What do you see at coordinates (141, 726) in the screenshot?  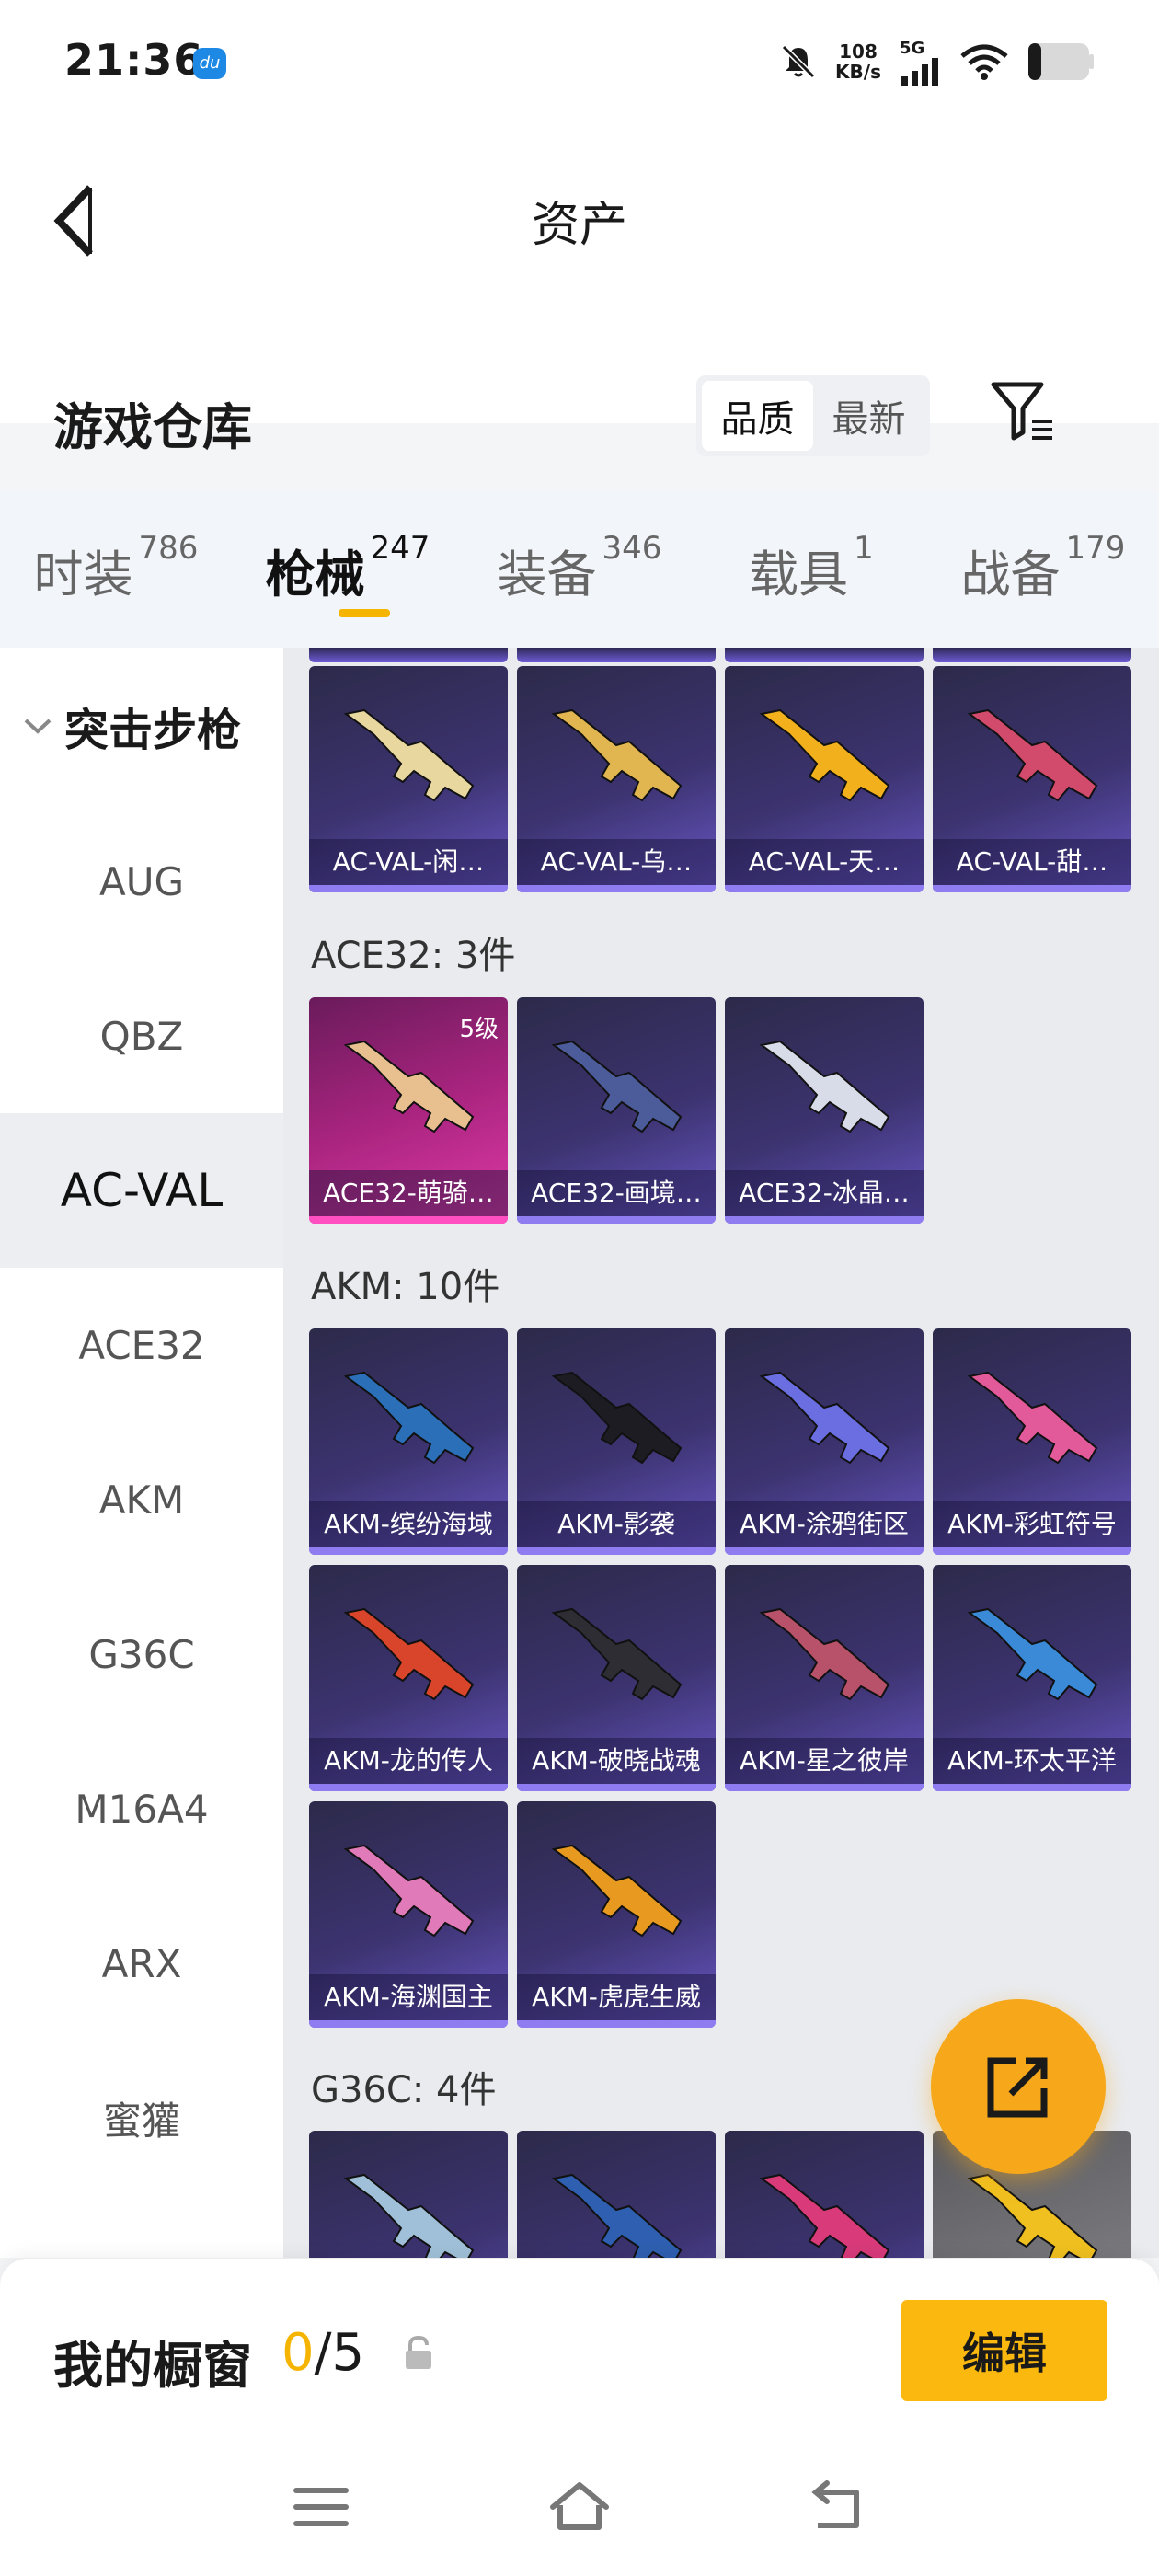 I see `sidebar-category-header: 突击步枪` at bounding box center [141, 726].